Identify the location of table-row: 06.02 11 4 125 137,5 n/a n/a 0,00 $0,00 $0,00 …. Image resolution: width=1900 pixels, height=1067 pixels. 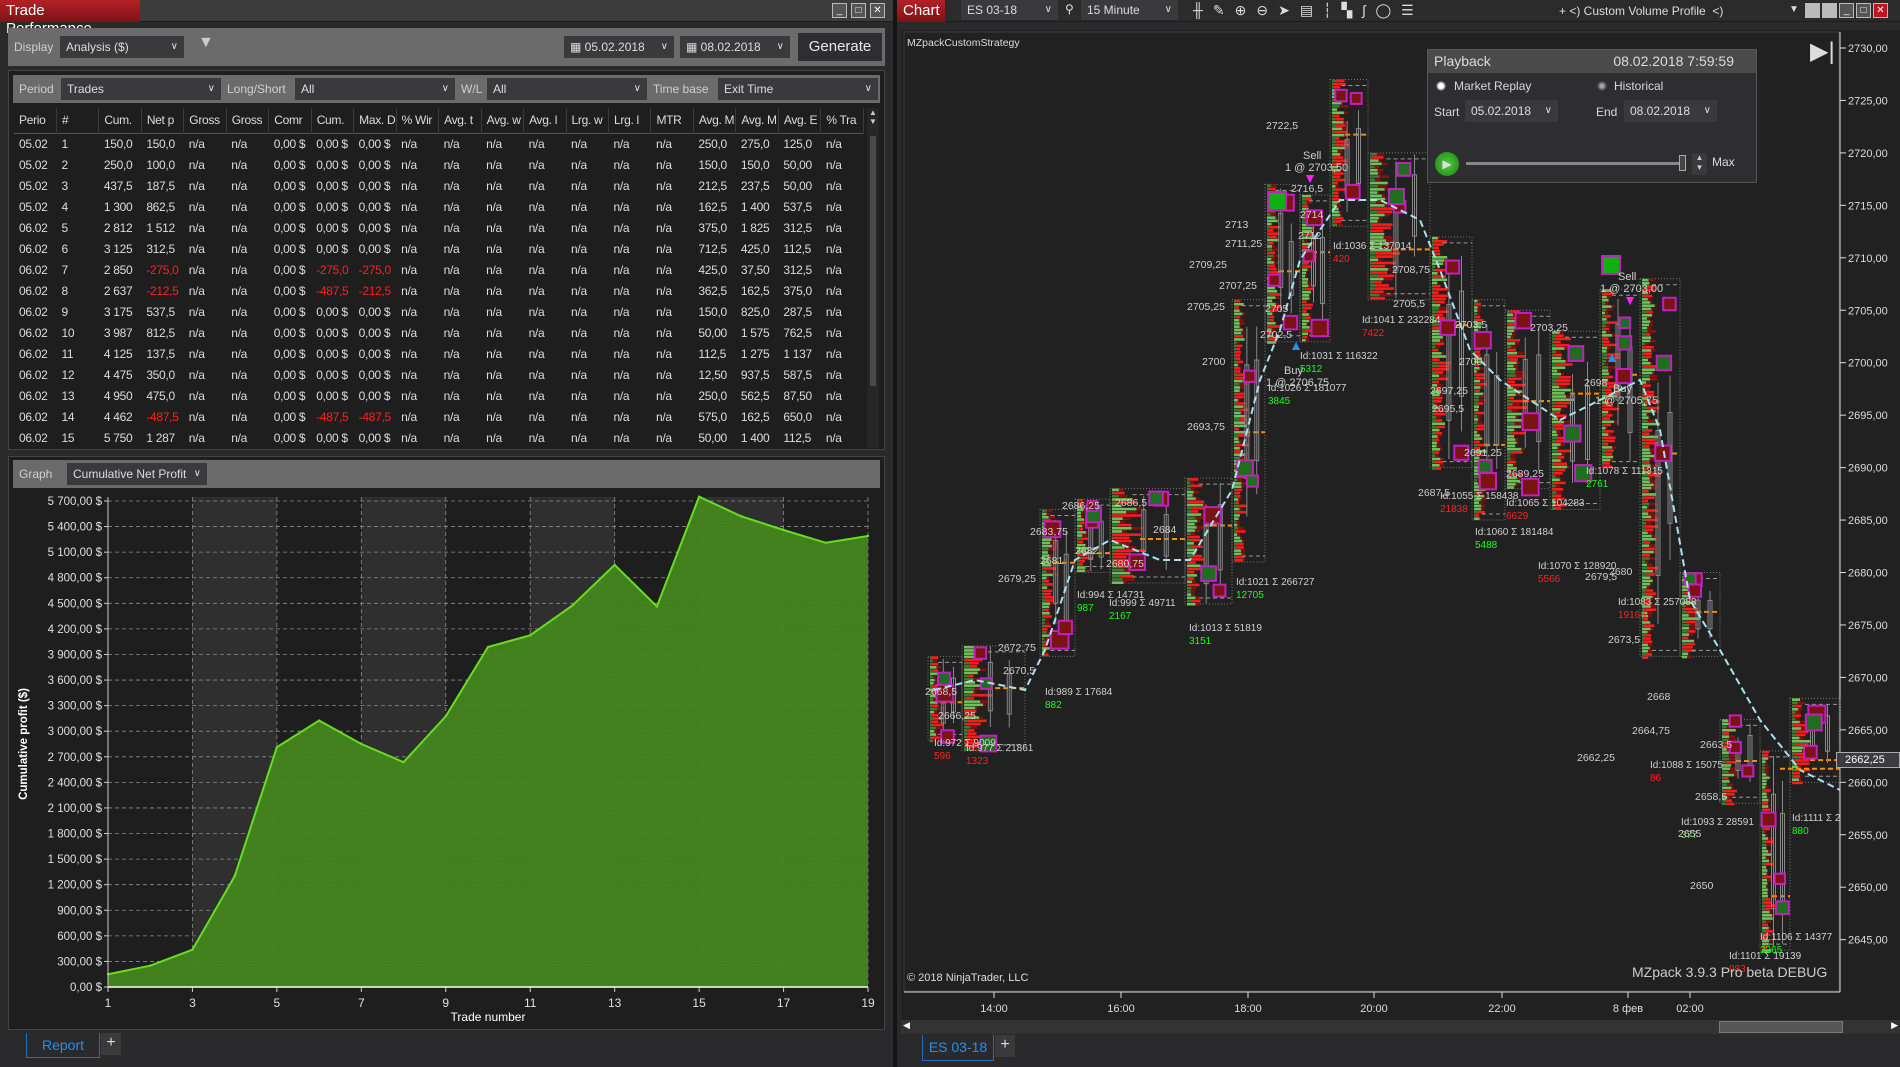
(439, 353).